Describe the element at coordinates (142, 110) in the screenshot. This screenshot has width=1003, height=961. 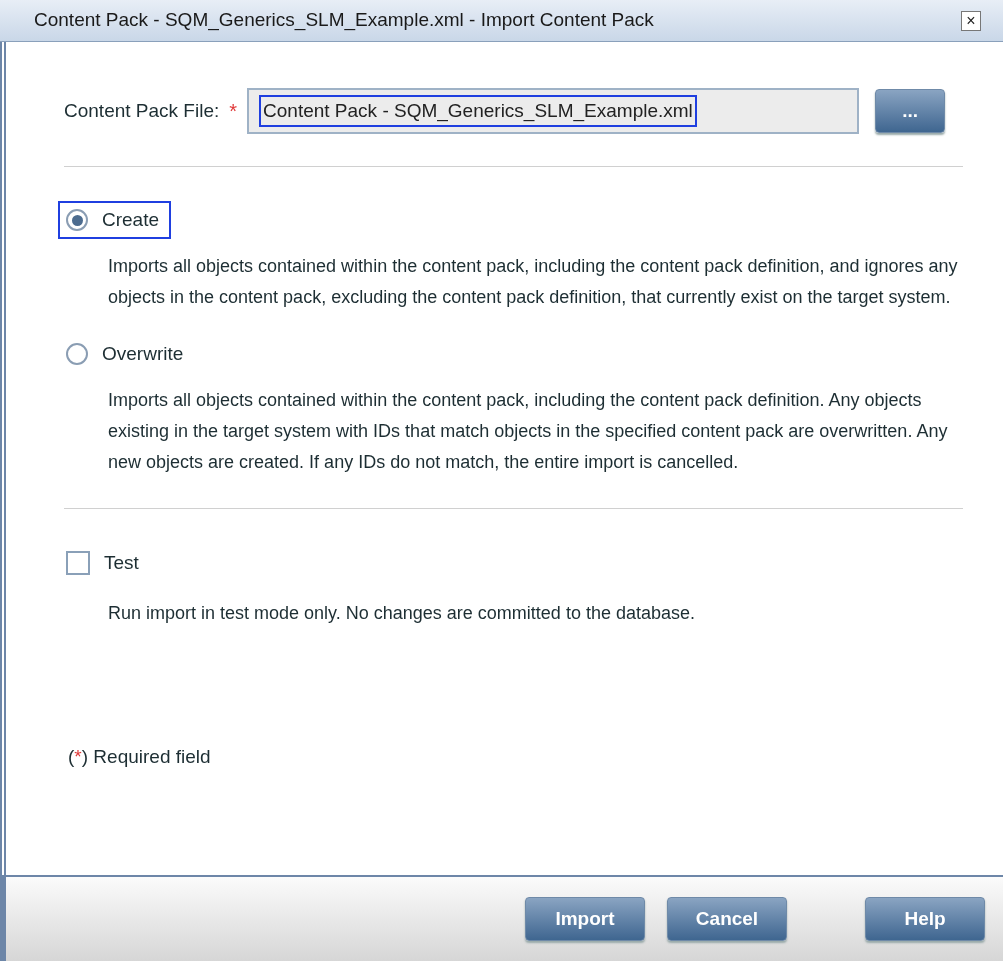
I see `field-label: Content Pack File:` at that location.